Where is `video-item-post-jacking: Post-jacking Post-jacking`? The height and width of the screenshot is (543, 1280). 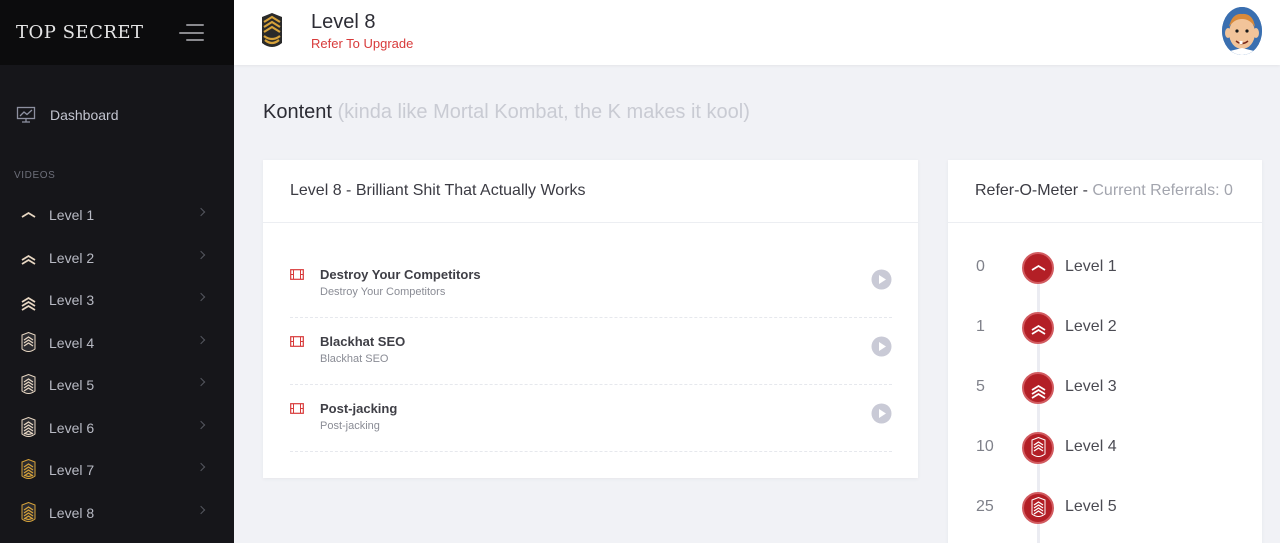
video-item-post-jacking: Post-jacking Post-jacking is located at coordinates (591, 418).